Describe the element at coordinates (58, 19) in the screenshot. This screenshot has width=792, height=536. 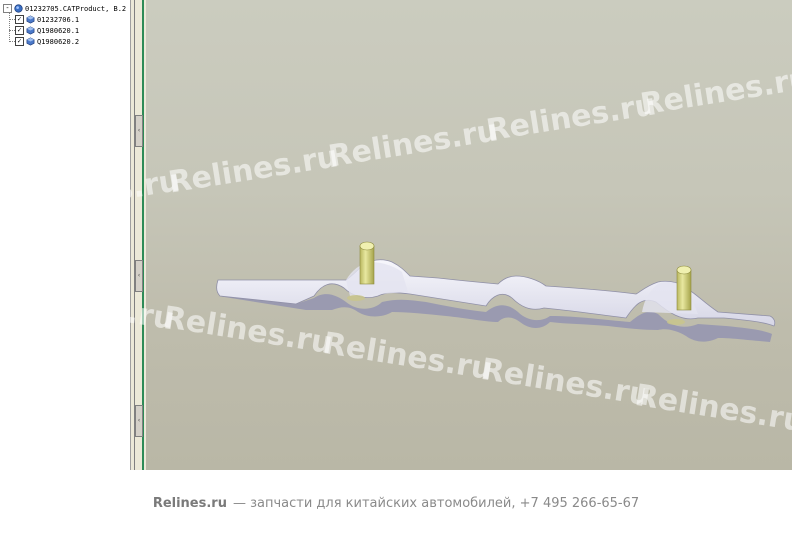
I see `tree-node-label: 01232706.1` at that location.